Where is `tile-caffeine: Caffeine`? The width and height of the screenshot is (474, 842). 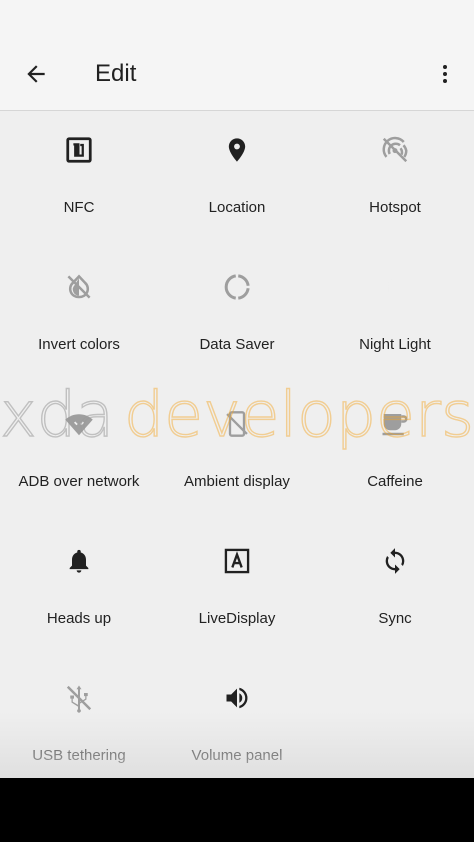
tile-caffeine: Caffeine is located at coordinates (395, 453).